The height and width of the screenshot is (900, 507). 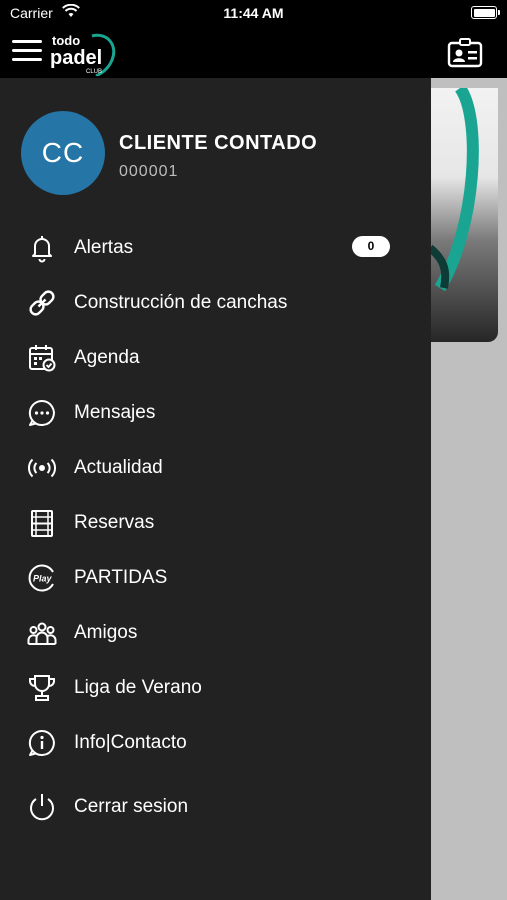 What do you see at coordinates (107, 357) in the screenshot?
I see `menu-item-label: Agenda` at bounding box center [107, 357].